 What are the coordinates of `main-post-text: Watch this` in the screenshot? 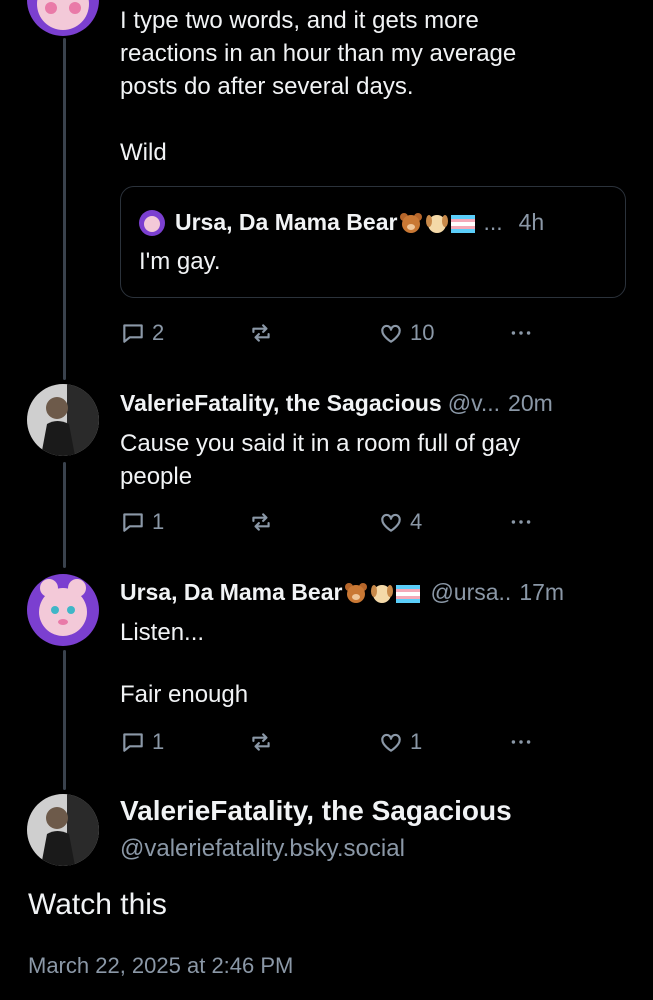 It's located at (97, 904).